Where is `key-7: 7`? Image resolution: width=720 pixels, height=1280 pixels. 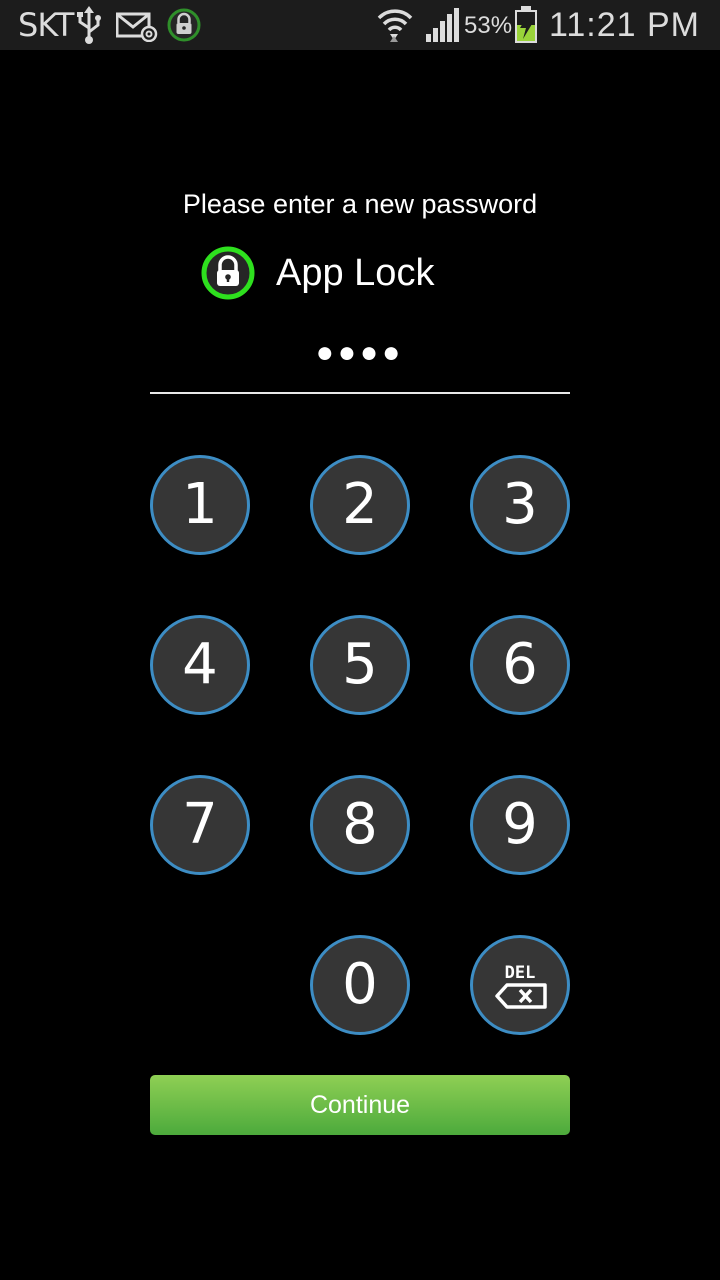
key-7: 7 is located at coordinates (200, 825).